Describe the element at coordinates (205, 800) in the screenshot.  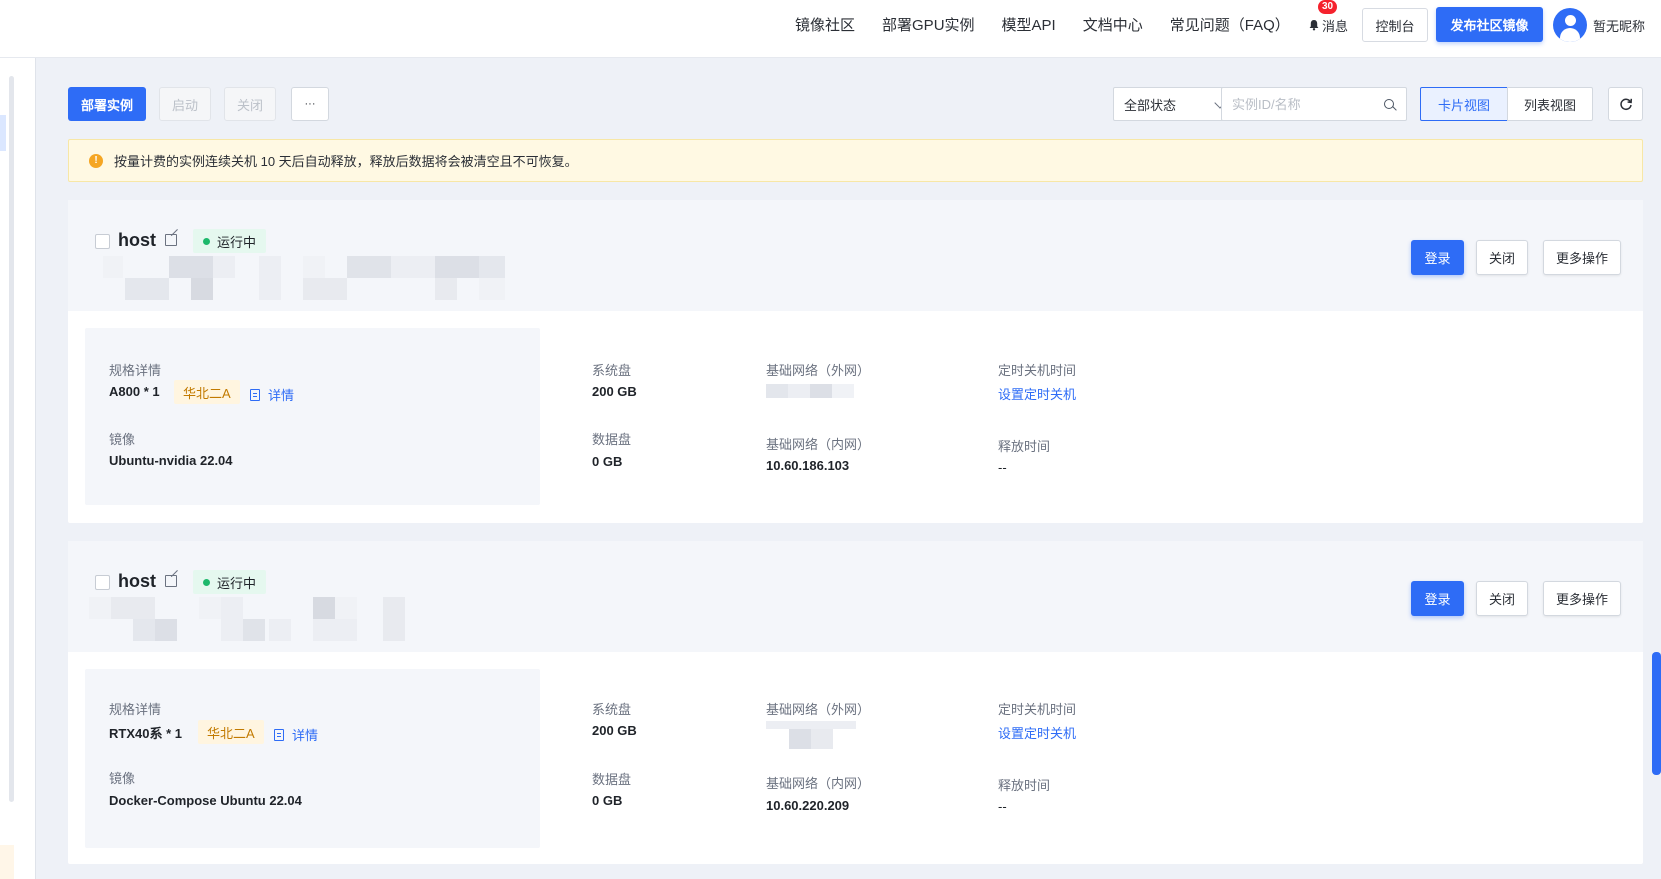
I see `image-value: Docker-Compose Ubuntu 22.04` at that location.